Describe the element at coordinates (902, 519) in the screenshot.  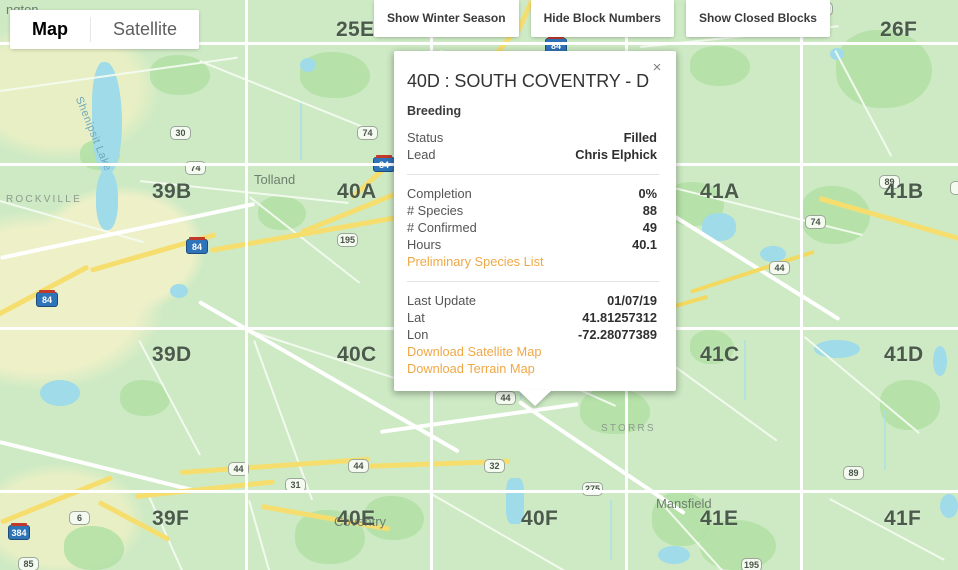
I see `block-label-41F: 41F` at that location.